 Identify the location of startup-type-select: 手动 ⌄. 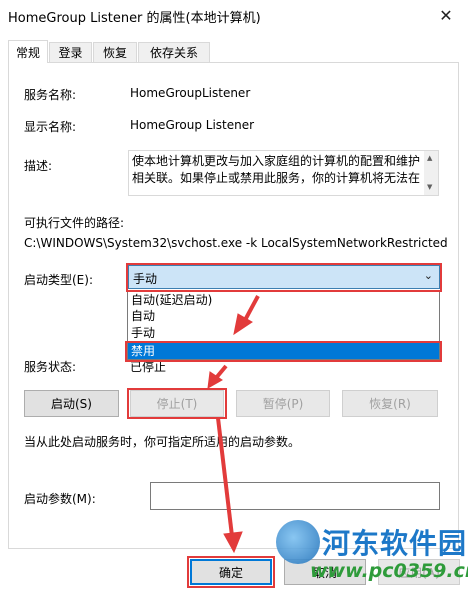
(284, 277).